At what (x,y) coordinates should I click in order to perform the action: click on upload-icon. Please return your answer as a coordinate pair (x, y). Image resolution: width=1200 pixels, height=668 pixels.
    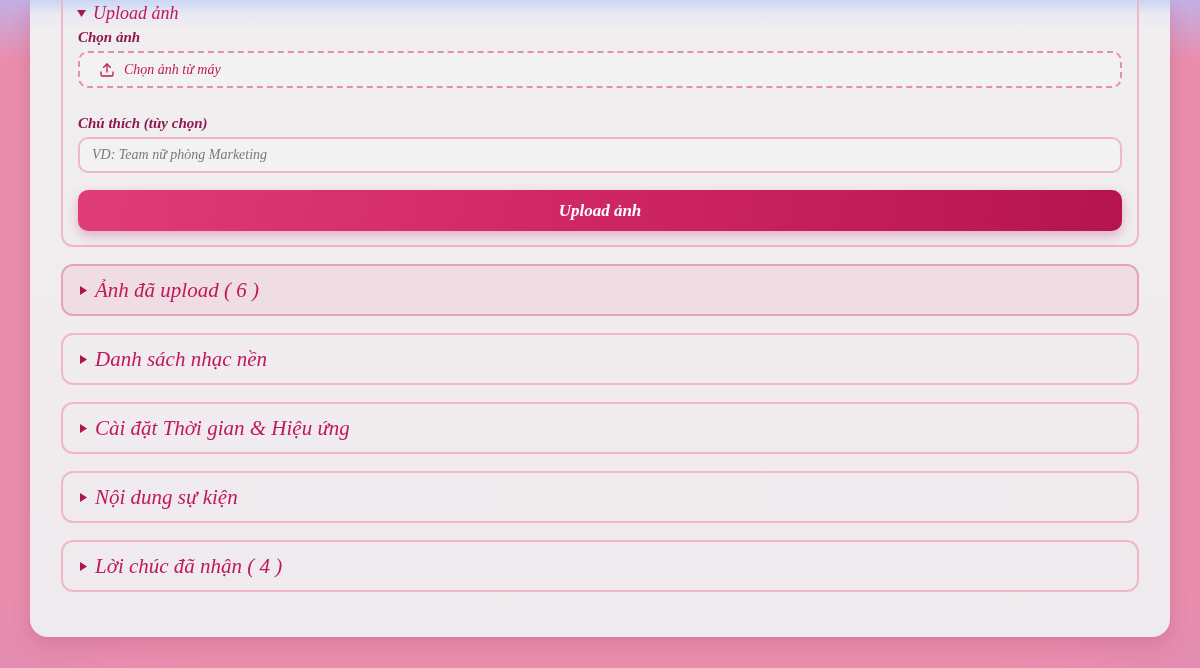
    Looking at the image, I should click on (107, 69).